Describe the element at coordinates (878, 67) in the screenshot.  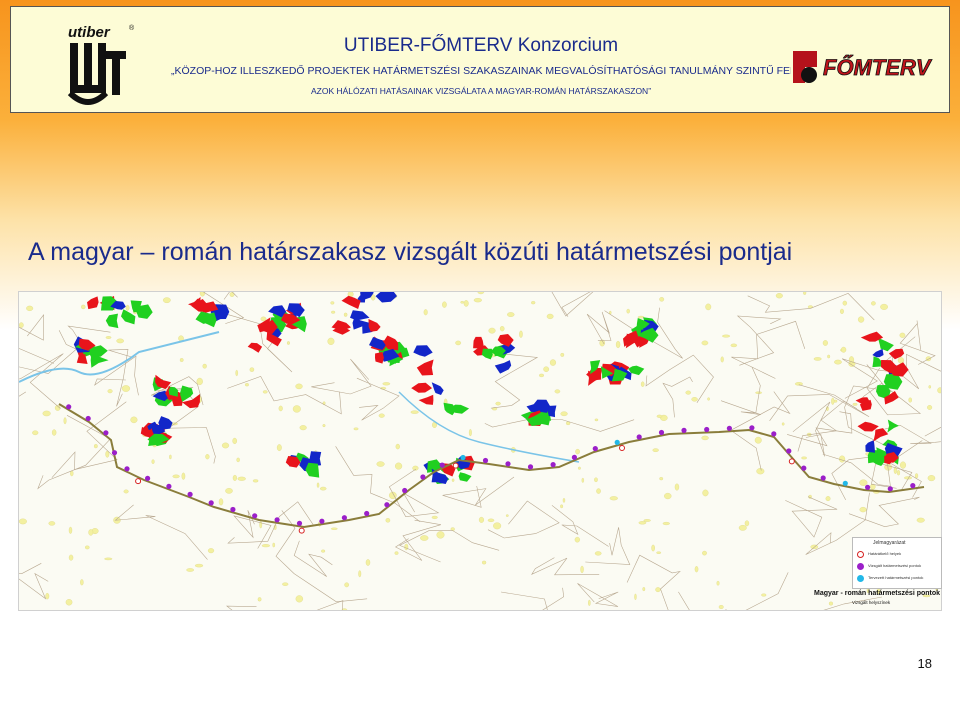
I see `fomterv-logo-text: FŐMTERV` at that location.